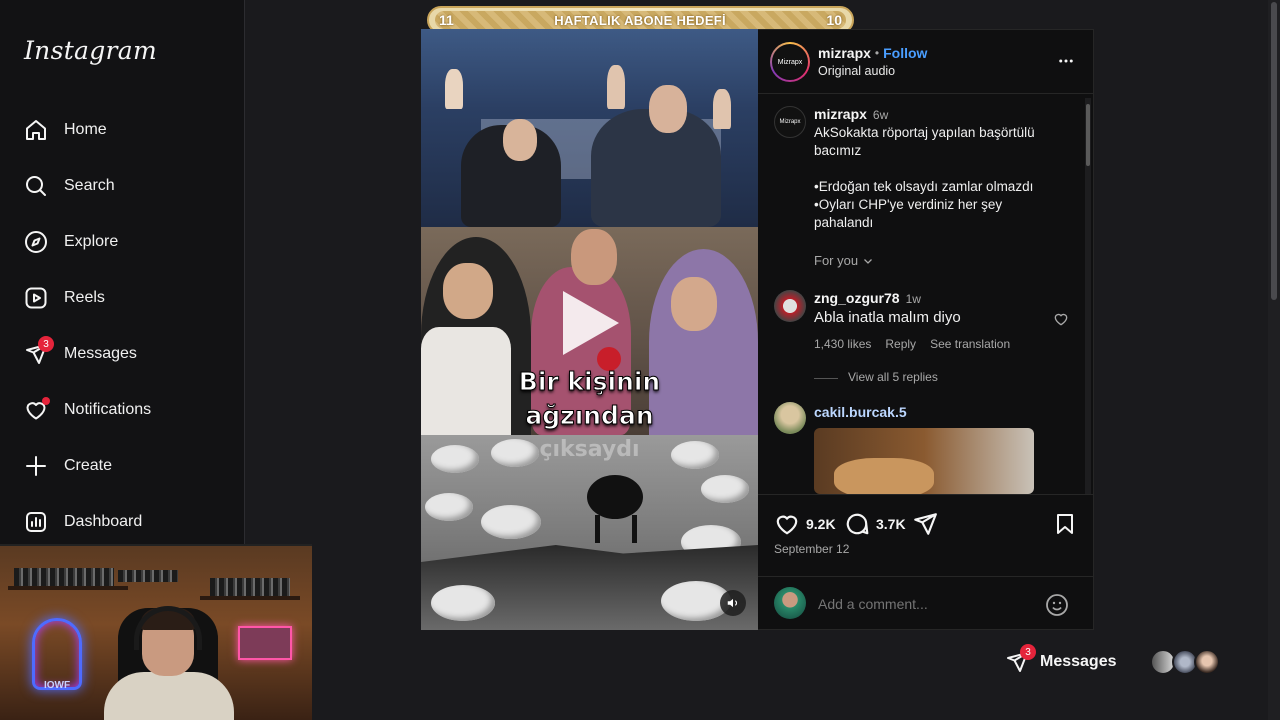 This screenshot has height=720, width=1280. I want to click on sidebar-item-search: Search, so click(127, 186).